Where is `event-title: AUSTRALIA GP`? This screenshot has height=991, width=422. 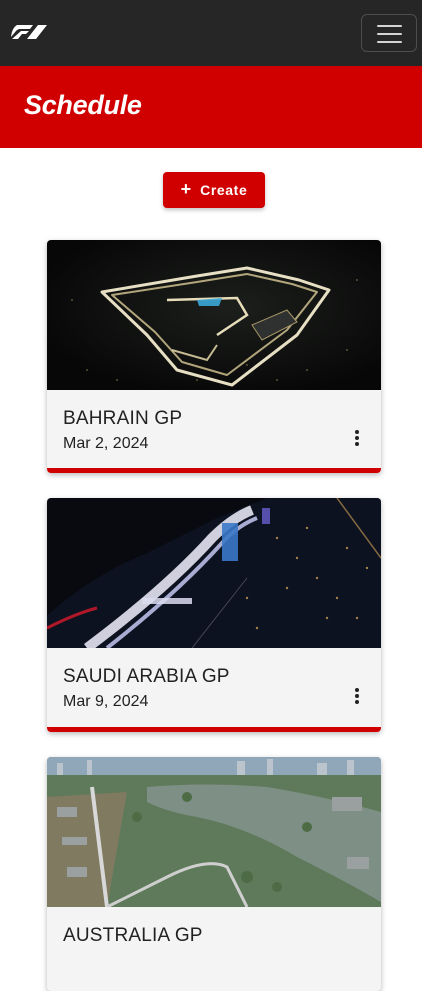
event-title: AUSTRALIA GP is located at coordinates (133, 935).